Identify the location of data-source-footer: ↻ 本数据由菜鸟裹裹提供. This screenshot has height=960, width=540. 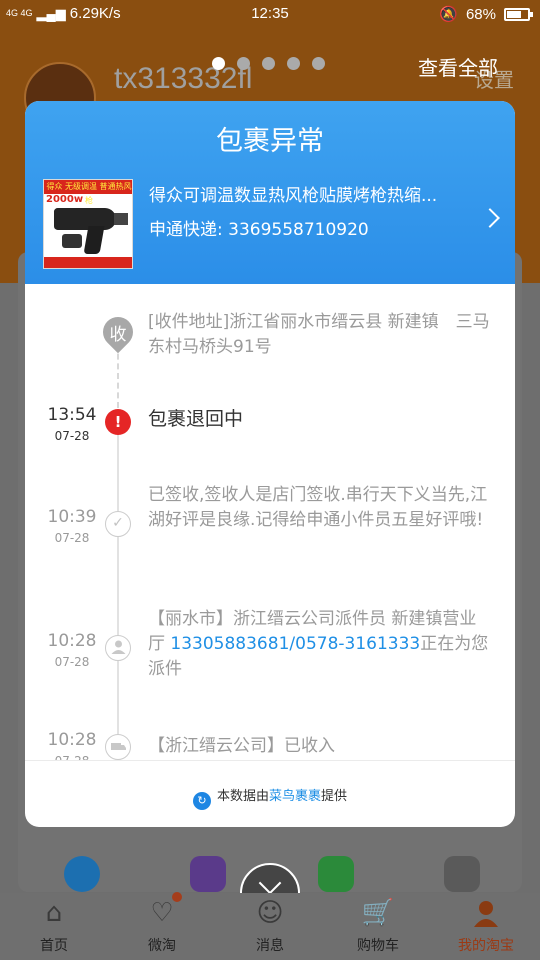
(270, 793).